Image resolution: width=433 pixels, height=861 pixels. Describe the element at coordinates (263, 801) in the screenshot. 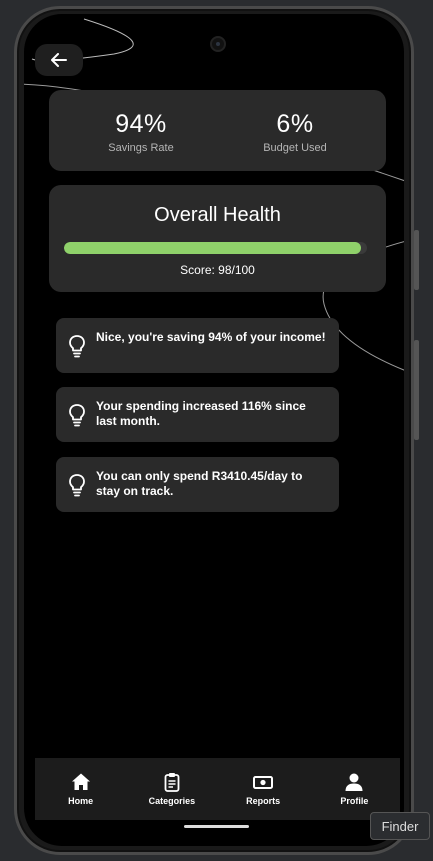

I see `nav-label-reports: Reports` at that location.